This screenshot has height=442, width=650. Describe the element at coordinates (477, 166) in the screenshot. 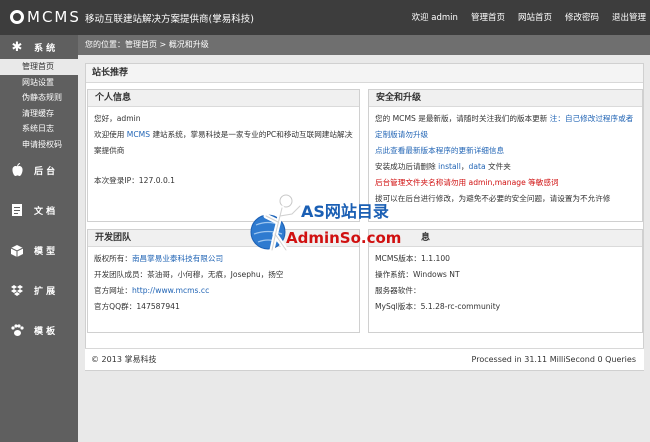

I see `data-folder: data` at that location.